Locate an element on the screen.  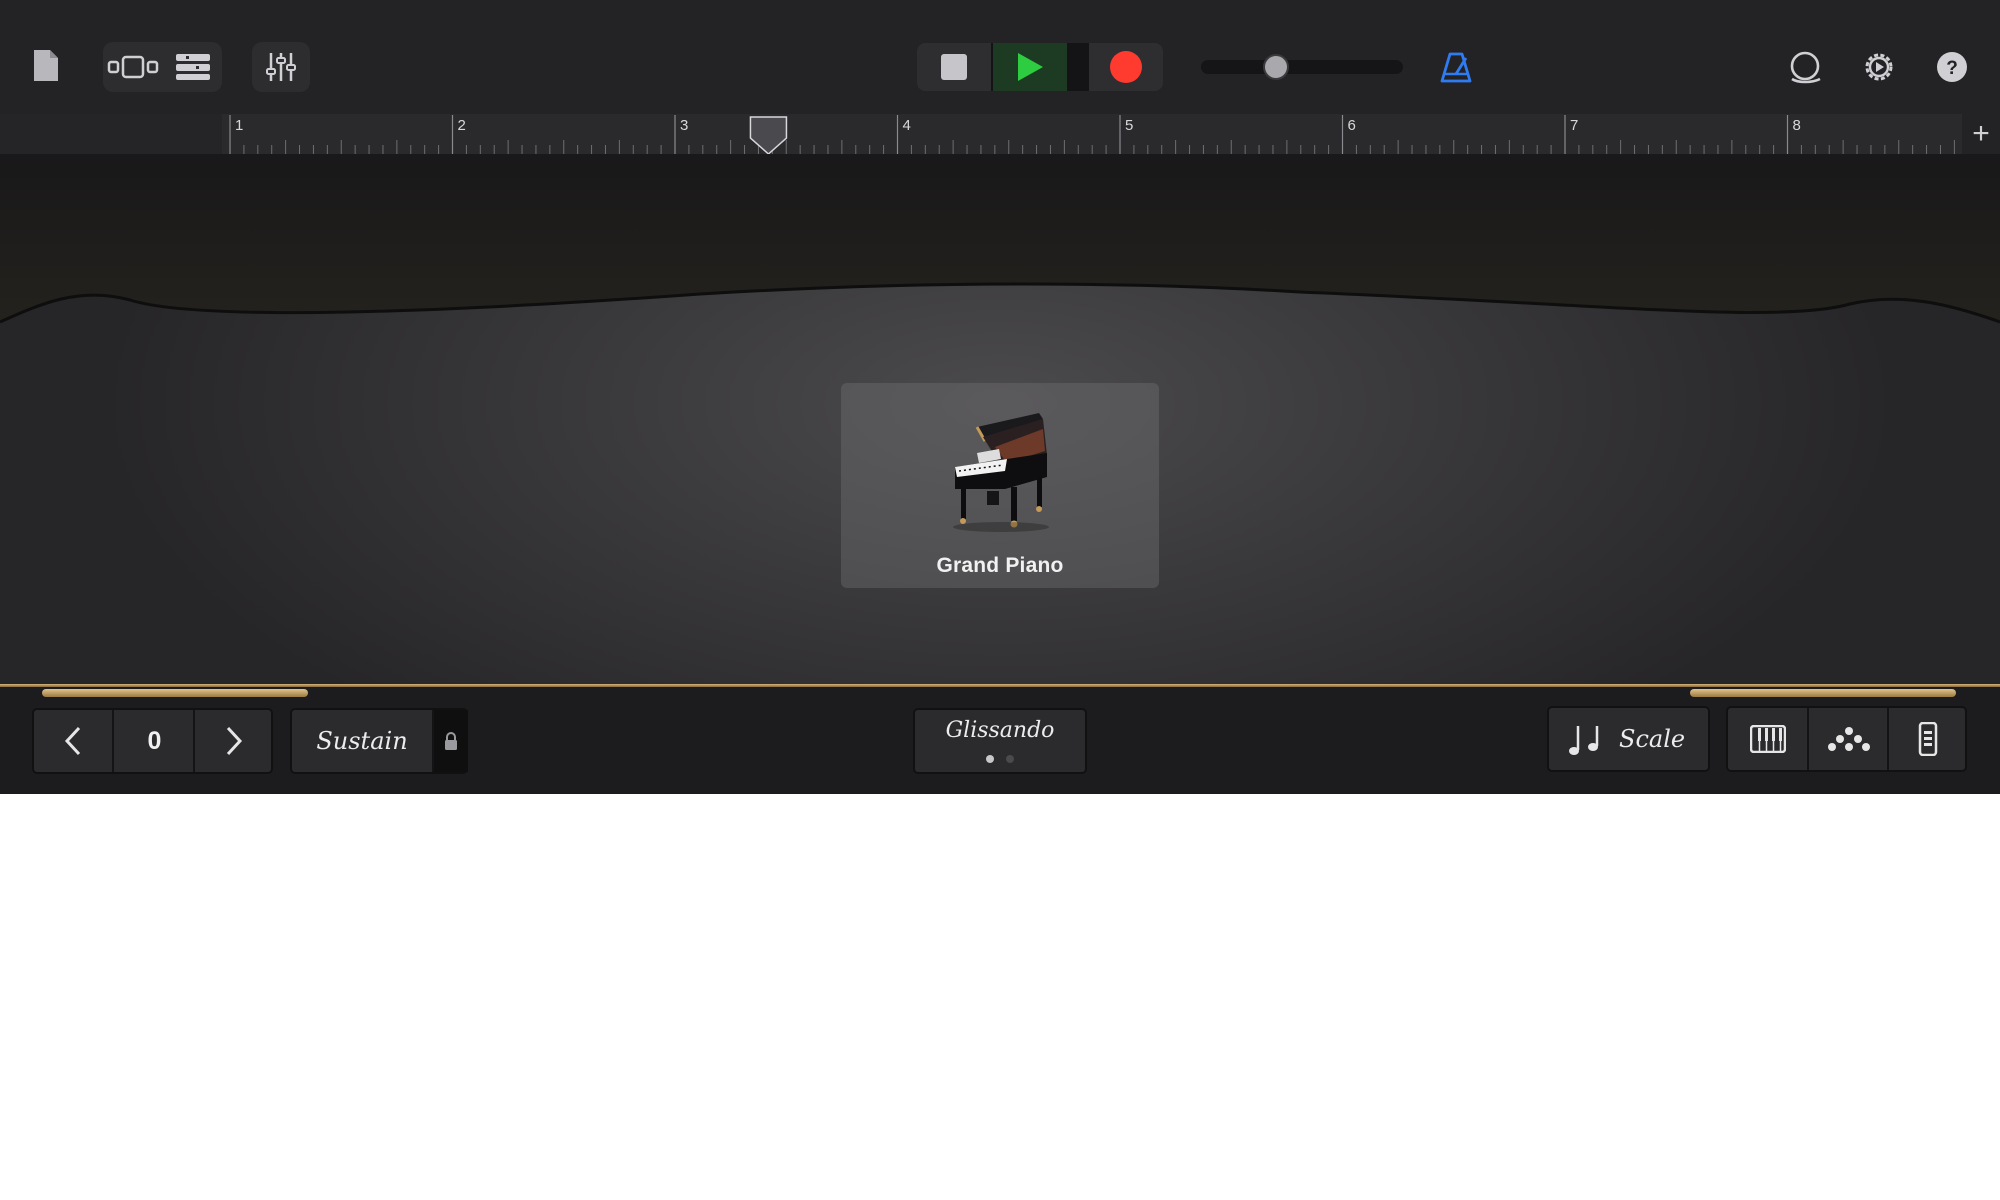
arpeggiator-button is located at coordinates (1848, 739).